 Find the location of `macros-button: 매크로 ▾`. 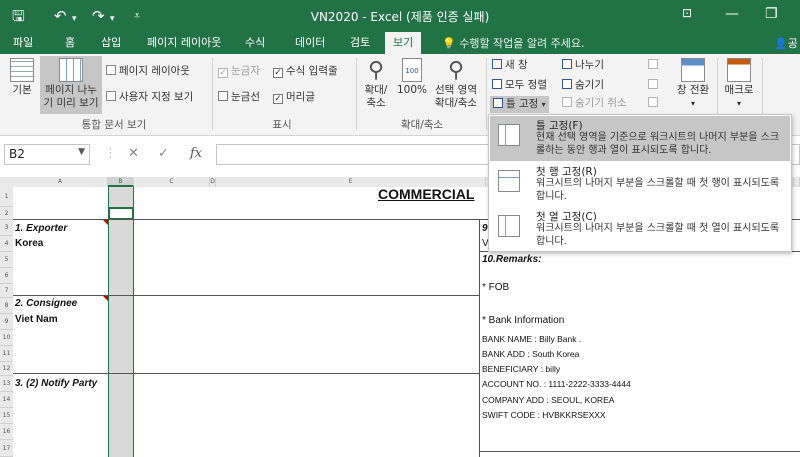

macros-button: 매크로 ▾ is located at coordinates (739, 84).